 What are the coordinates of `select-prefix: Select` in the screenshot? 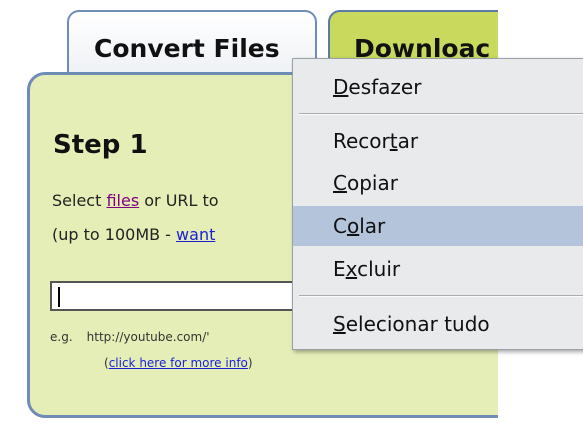 It's located at (79, 200).